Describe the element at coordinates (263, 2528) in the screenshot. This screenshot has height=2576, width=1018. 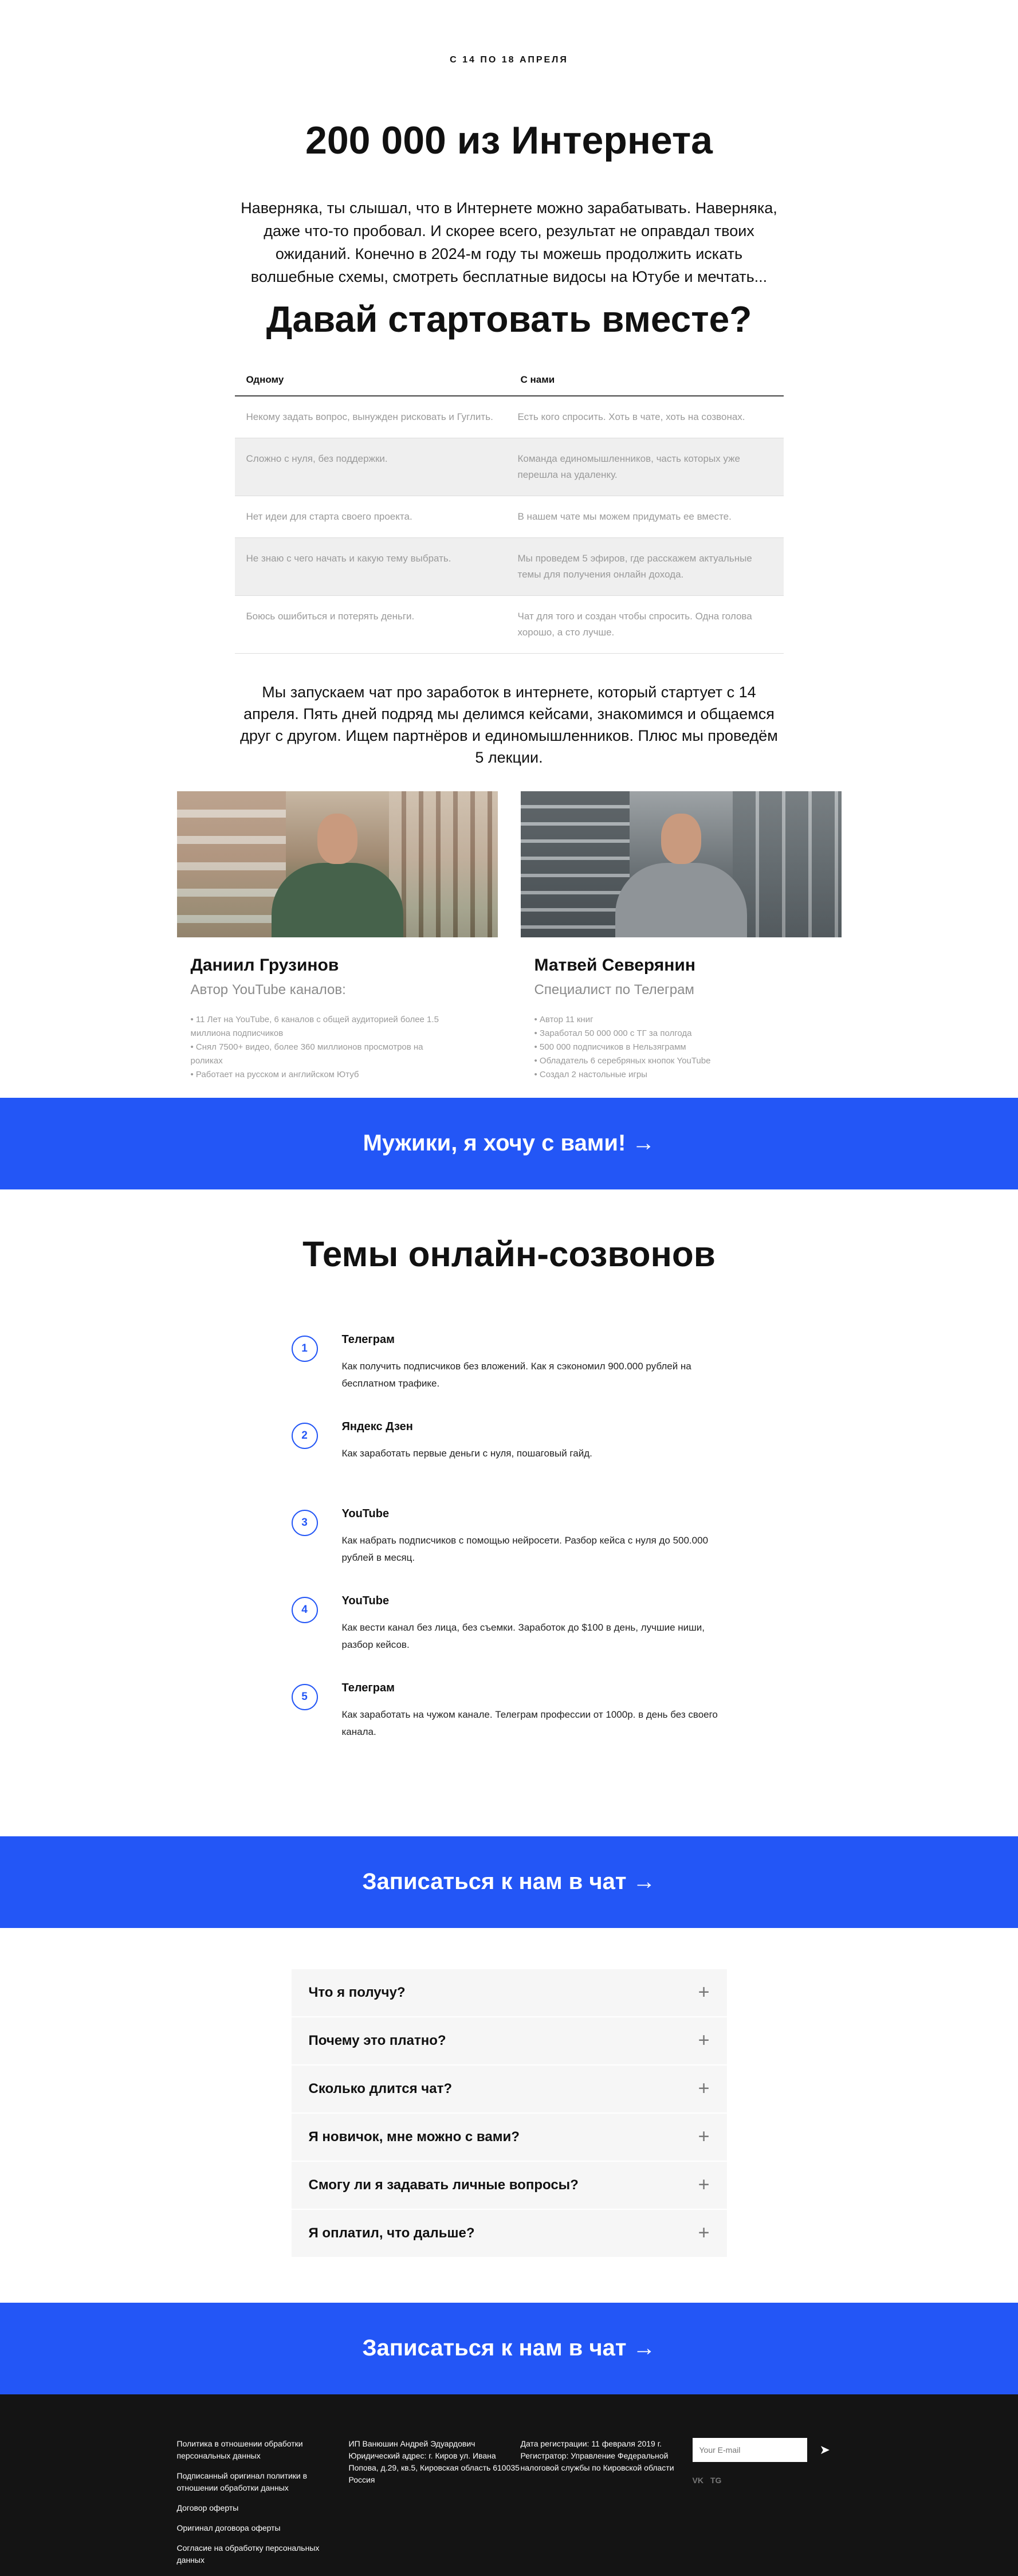
I see `offer-original-link: Оригинал договора оферты` at that location.